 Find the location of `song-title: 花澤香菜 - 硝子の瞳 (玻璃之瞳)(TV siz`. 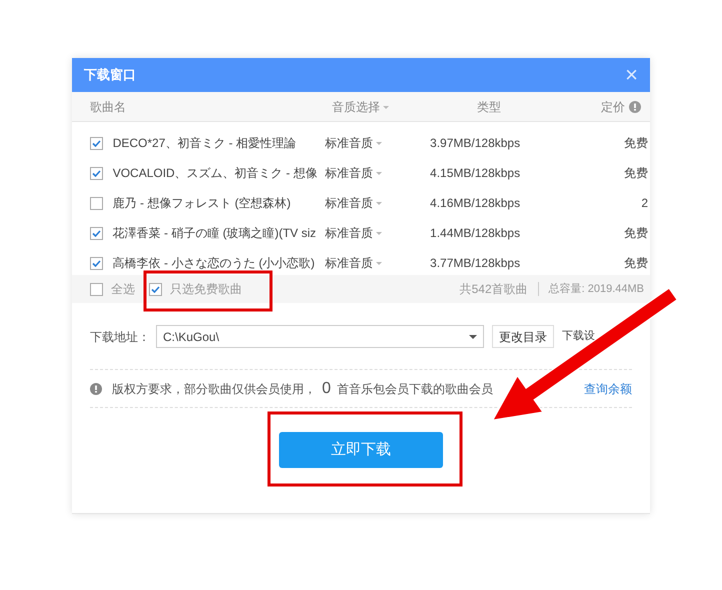

song-title: 花澤香菜 - 硝子の瞳 (玻璃之瞳)(TV siz is located at coordinates (215, 233).